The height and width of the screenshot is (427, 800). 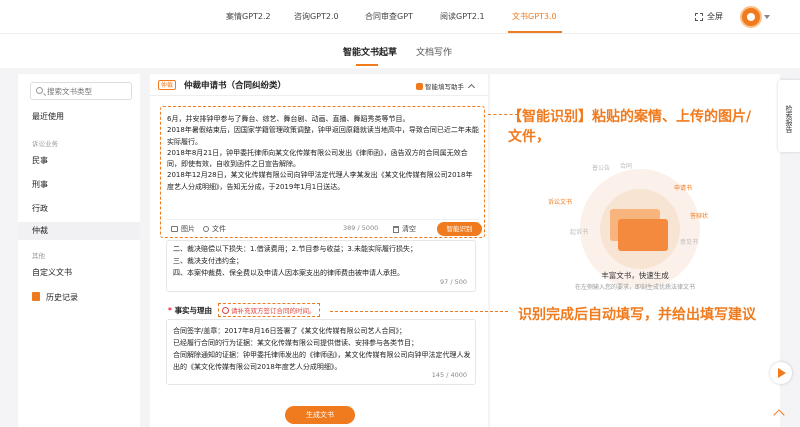 I want to click on document-type-badge: 仲裁, so click(x=167, y=85).